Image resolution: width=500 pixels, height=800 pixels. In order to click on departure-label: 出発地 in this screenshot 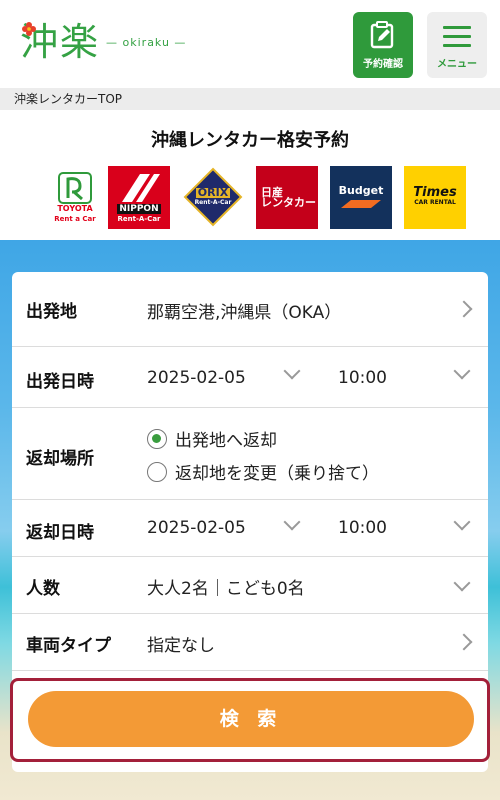, I will do `click(51, 312)`.